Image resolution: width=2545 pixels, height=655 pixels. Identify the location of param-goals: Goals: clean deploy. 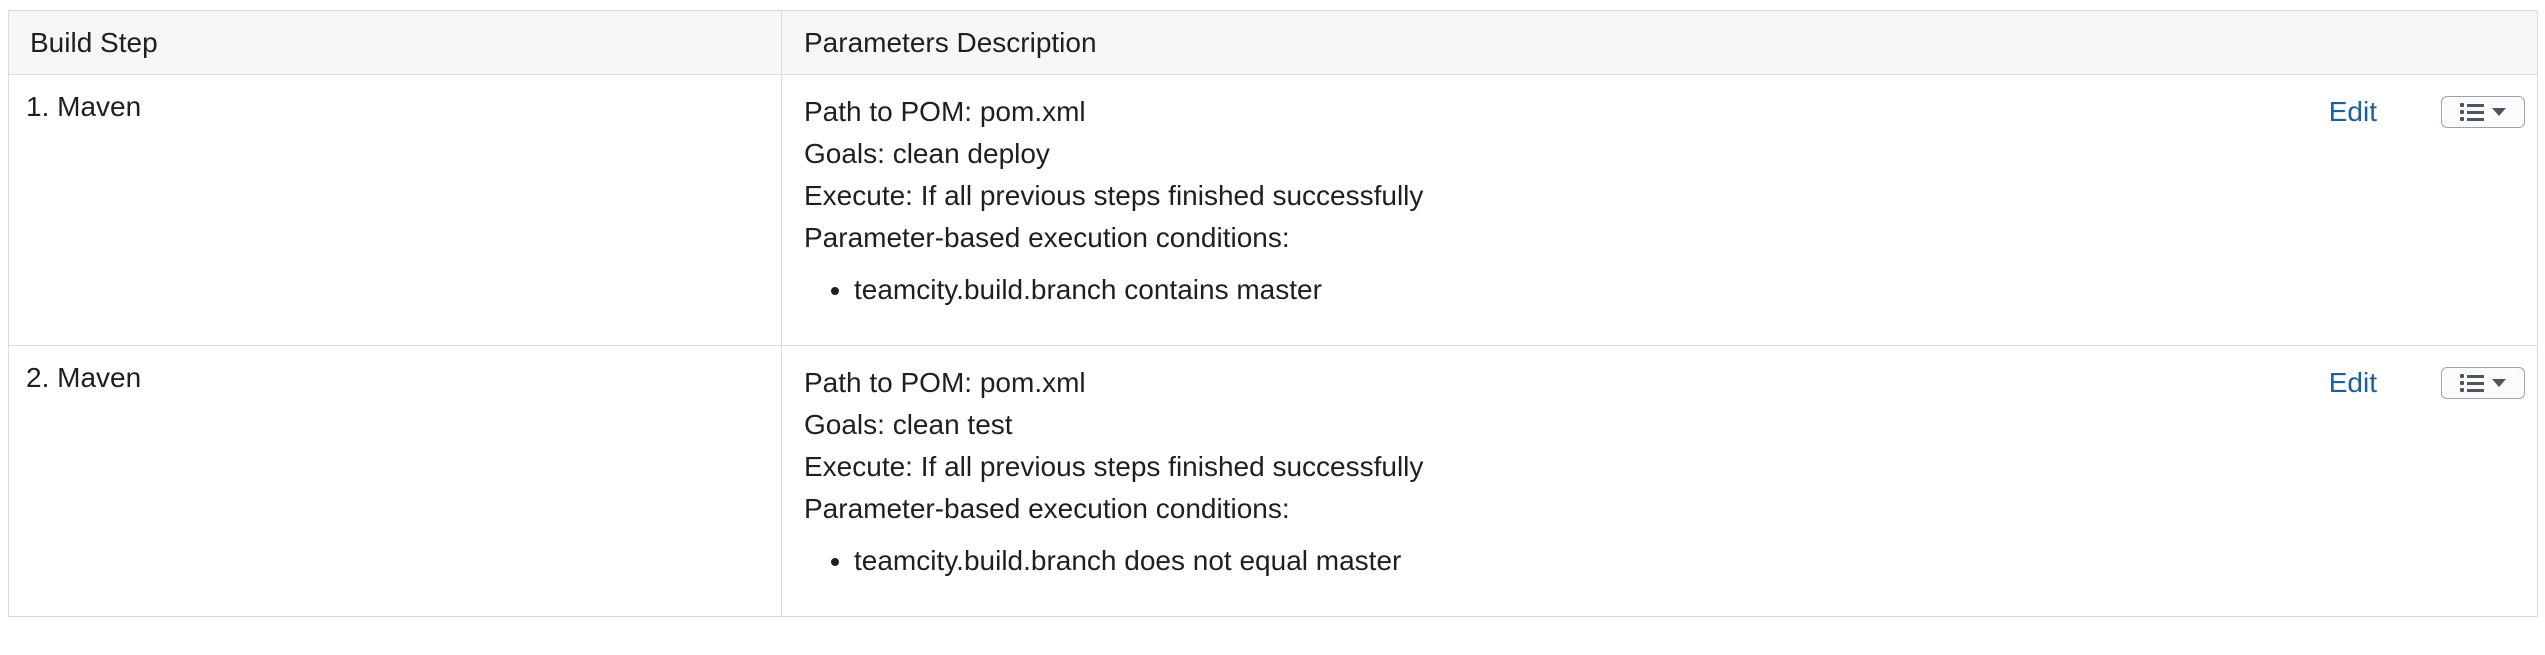
(927, 153).